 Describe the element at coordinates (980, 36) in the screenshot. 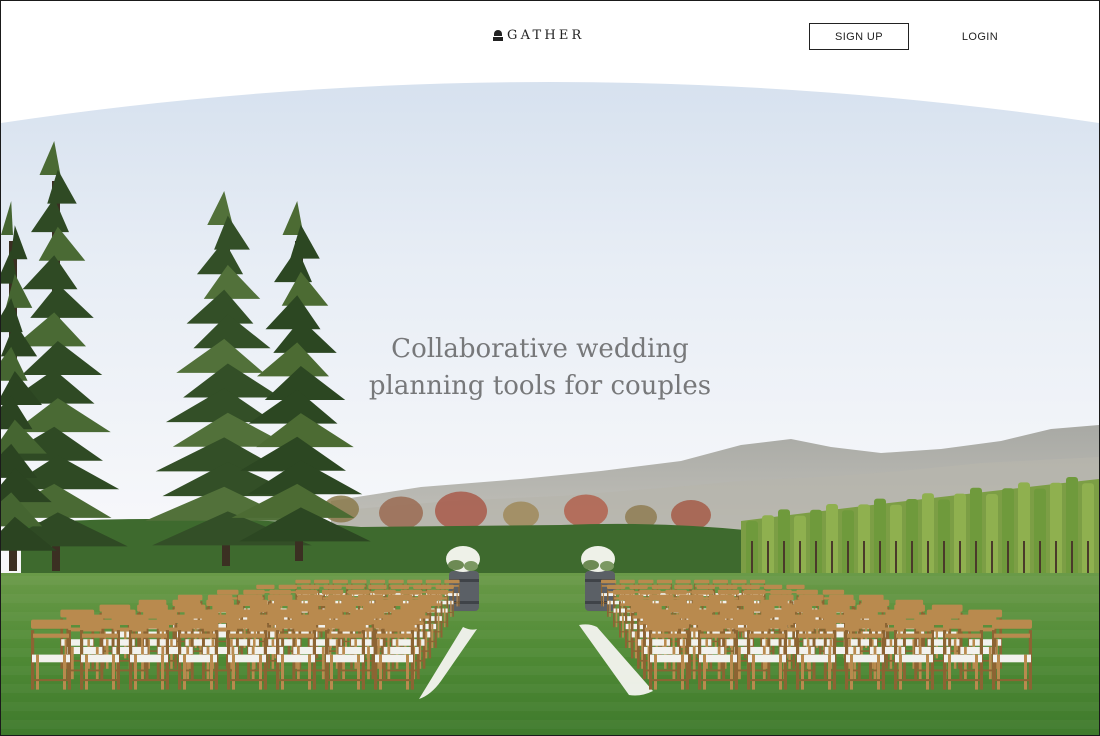

I see `login-link: LOGIN` at that location.